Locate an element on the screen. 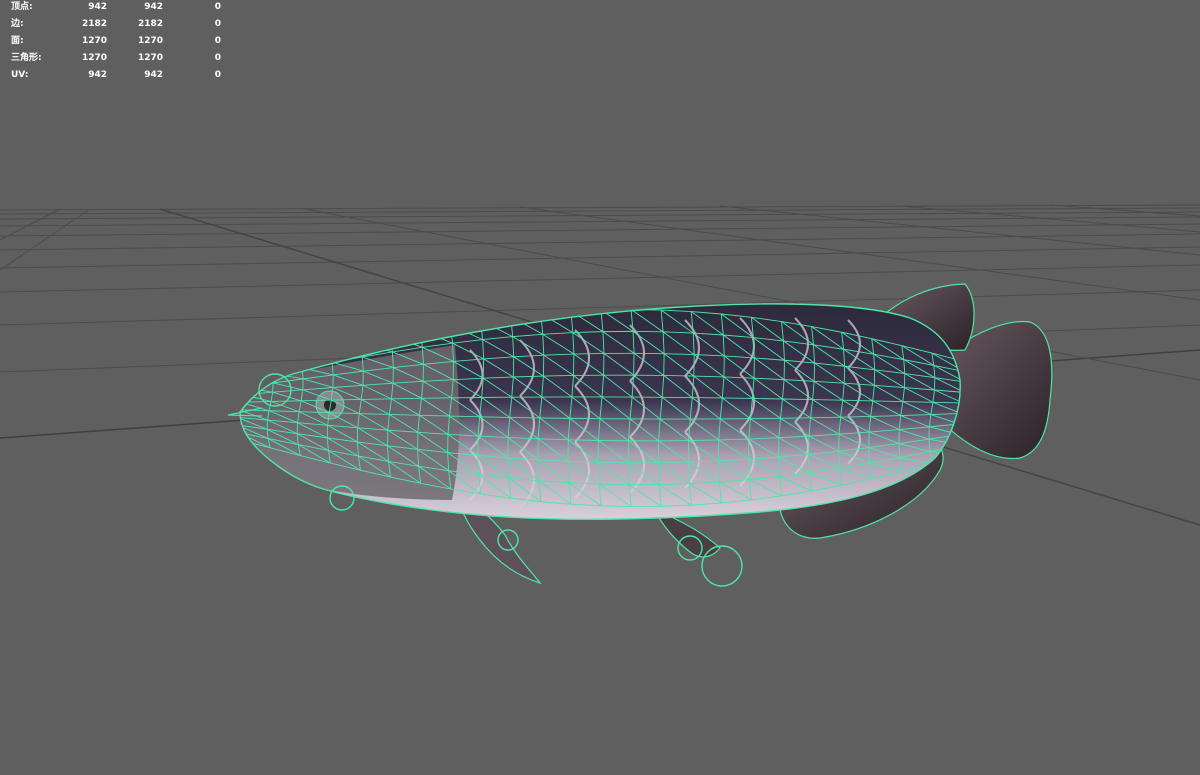 This screenshot has height=775, width=1200. hud-row: 顶点: 942 942 0 is located at coordinates (120, 7).